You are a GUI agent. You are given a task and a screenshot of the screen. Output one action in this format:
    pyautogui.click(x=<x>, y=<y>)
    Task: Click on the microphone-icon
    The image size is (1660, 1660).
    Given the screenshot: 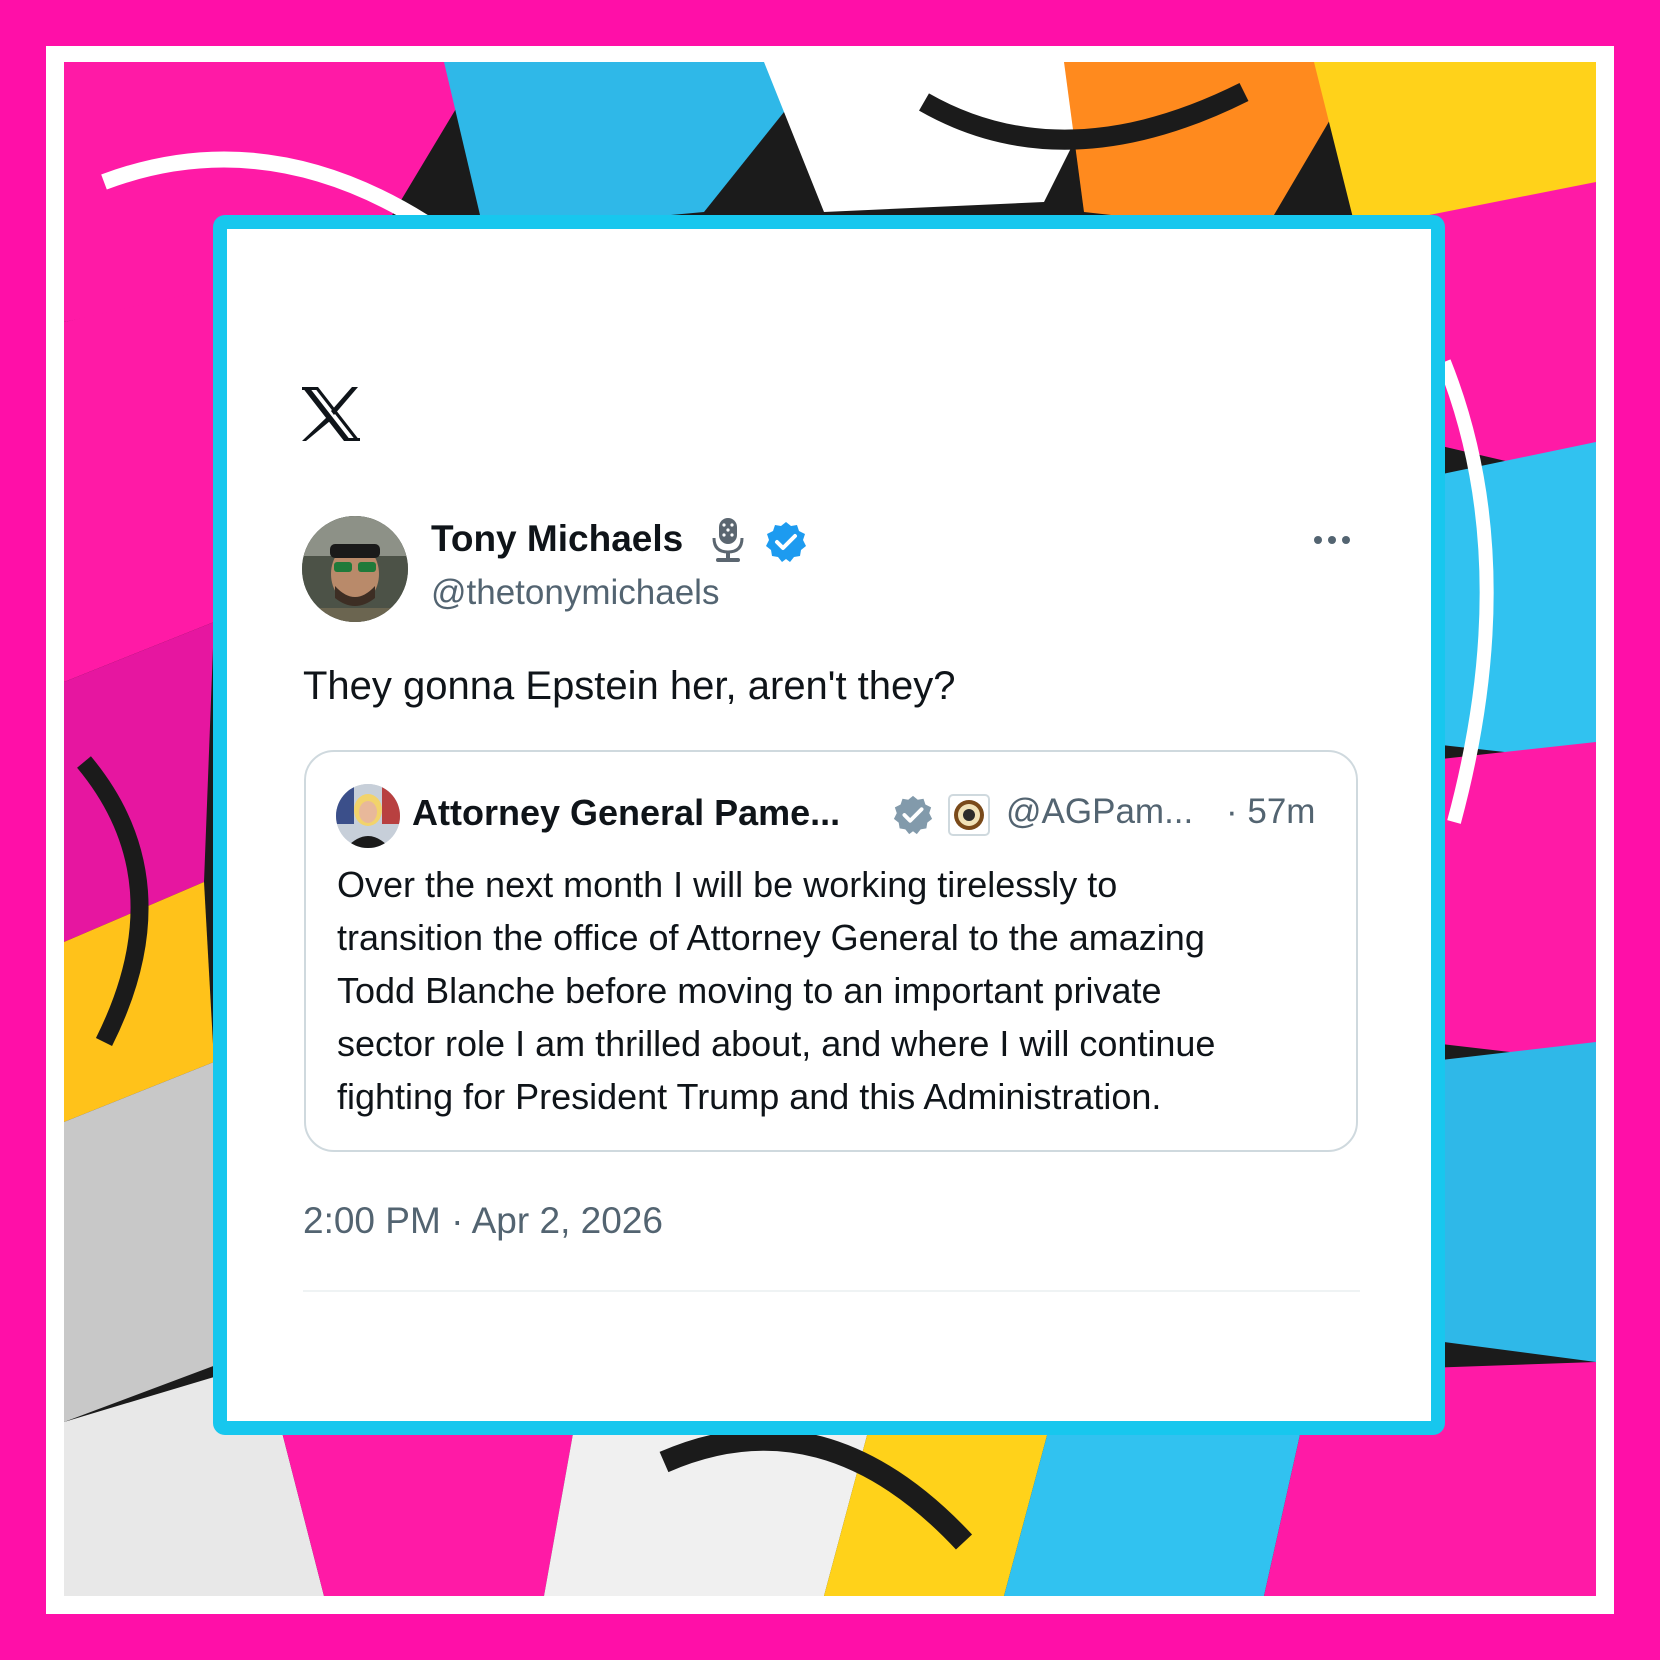 What is the action you would take?
    pyautogui.click(x=728, y=540)
    